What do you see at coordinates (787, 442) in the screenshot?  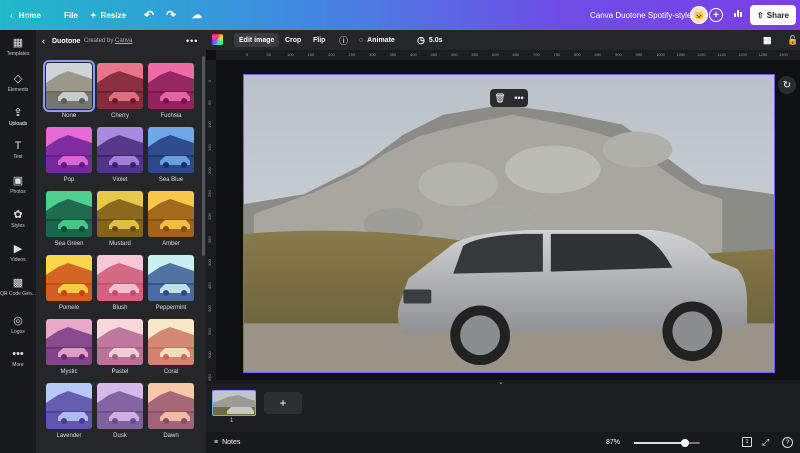 I see `help-icon: ?` at bounding box center [787, 442].